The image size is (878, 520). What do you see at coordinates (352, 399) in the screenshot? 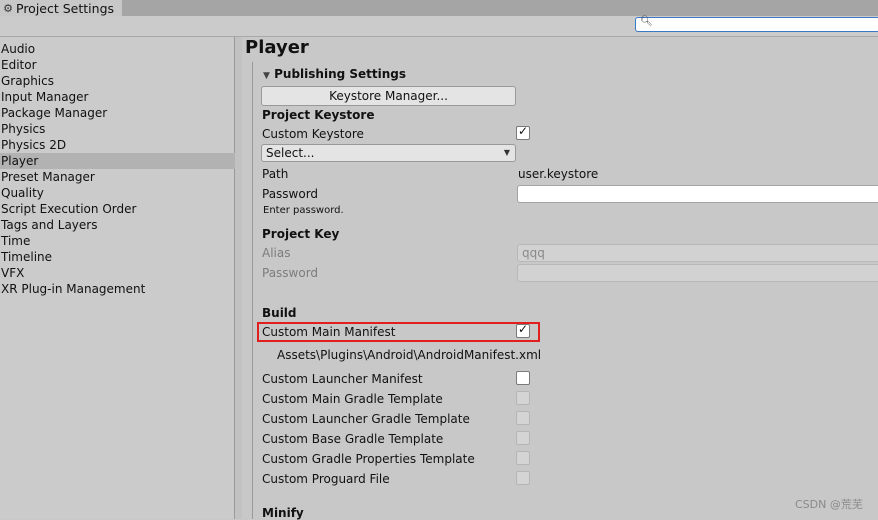
I see `custom-main-gradle-template-label: Custom Main Gradle Template` at bounding box center [352, 399].